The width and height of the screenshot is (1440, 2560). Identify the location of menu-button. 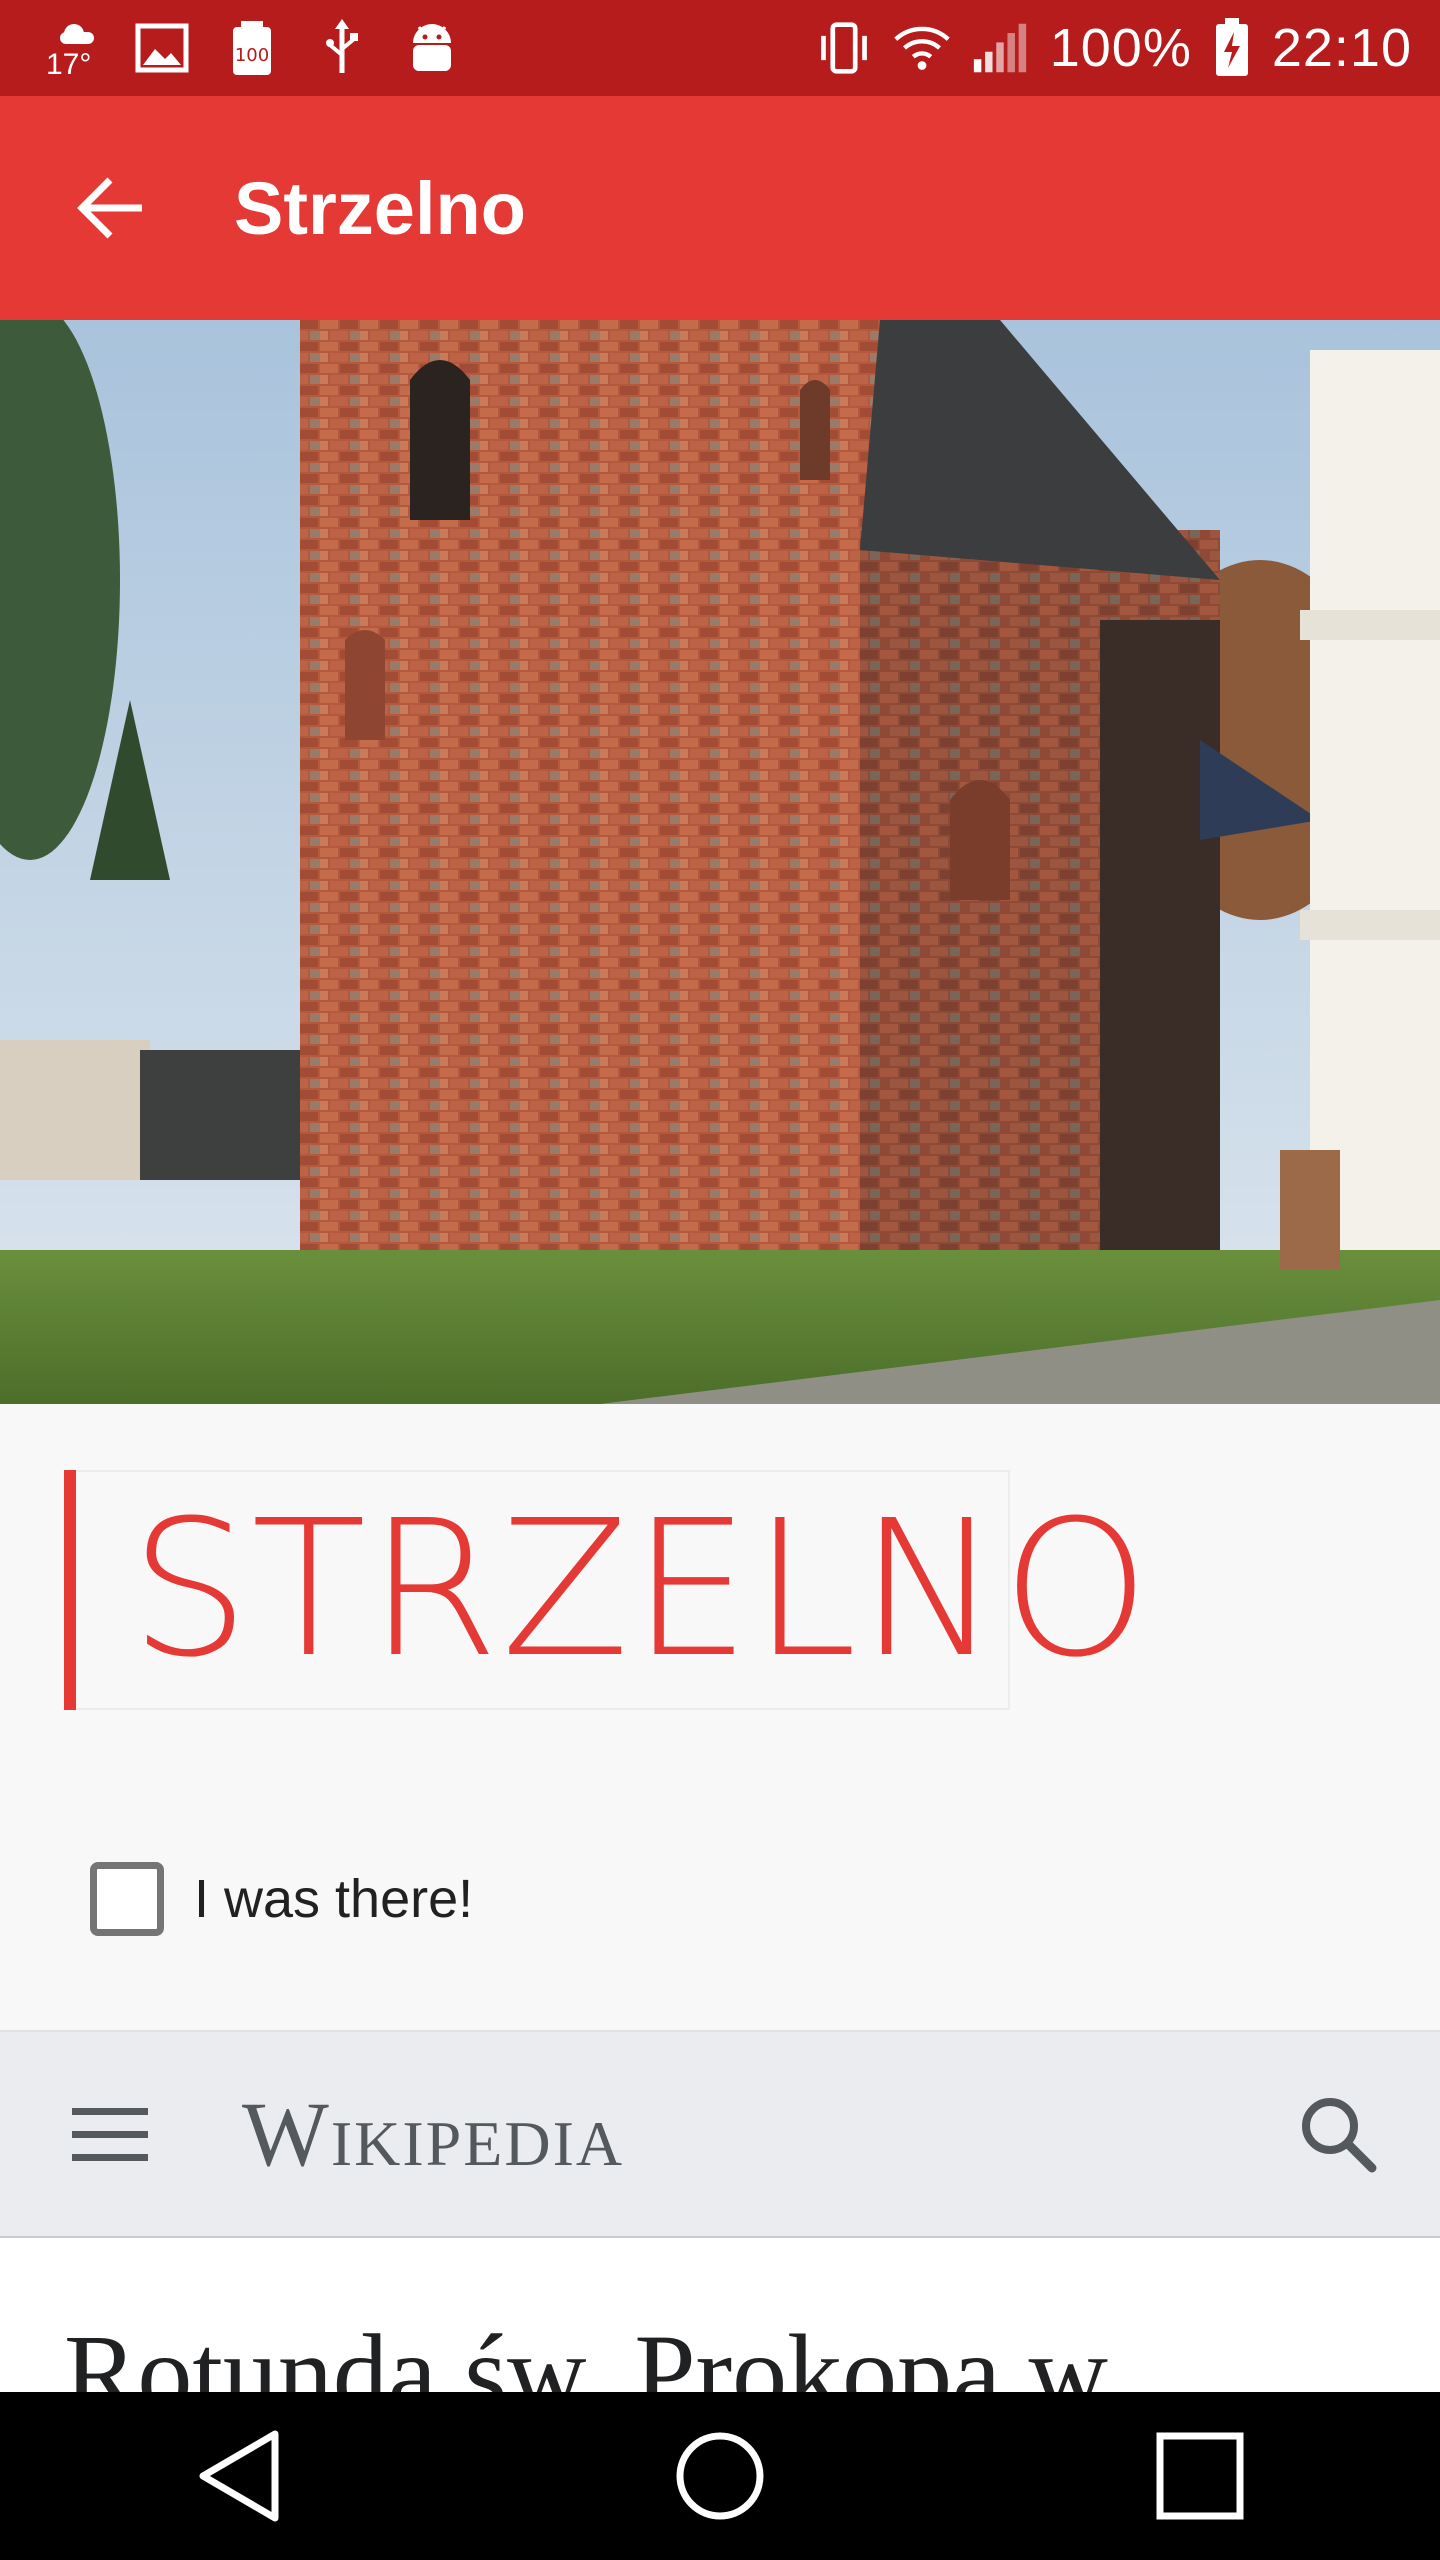
(110, 2134).